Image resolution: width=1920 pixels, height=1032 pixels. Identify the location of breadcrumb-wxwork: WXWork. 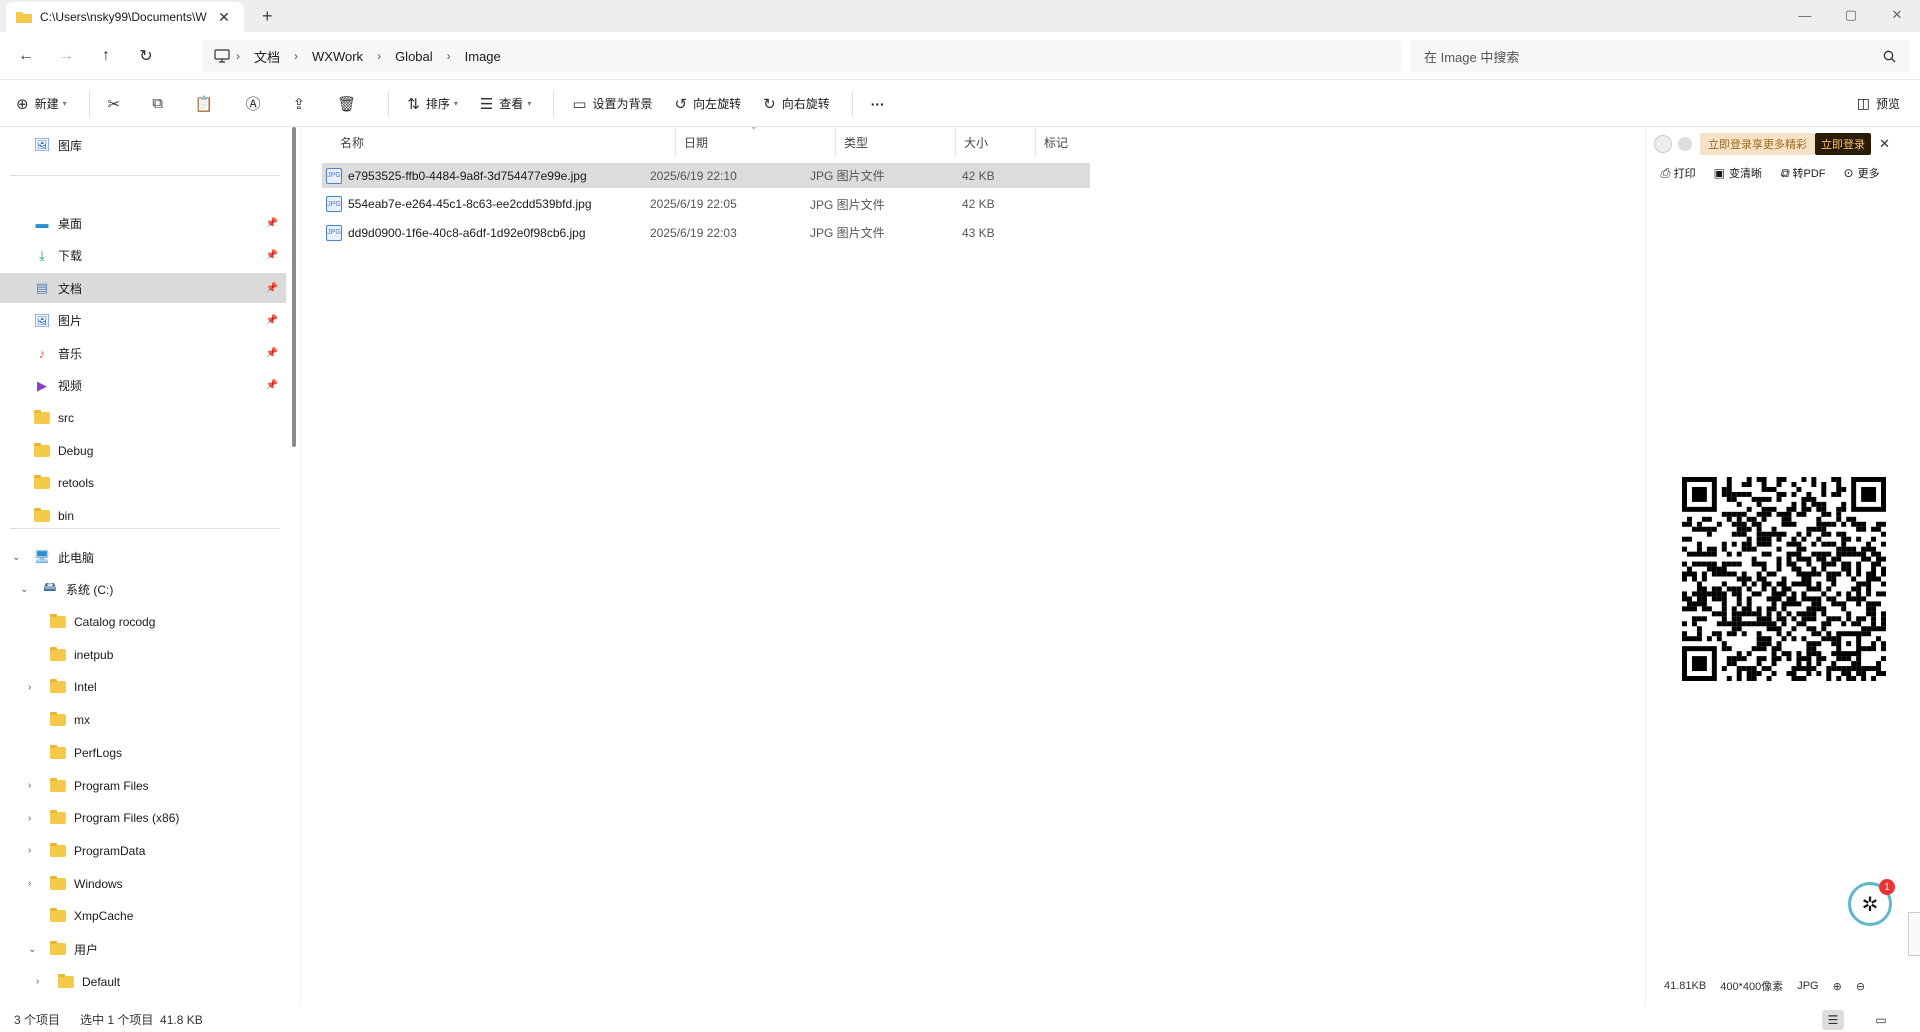
(337, 56).